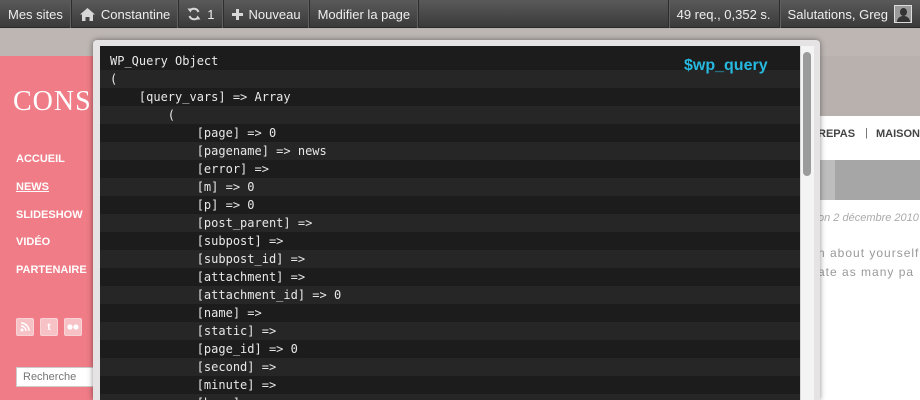 The width and height of the screenshot is (920, 400). Describe the element at coordinates (877, 180) in the screenshot. I see `content-banner-image` at that location.